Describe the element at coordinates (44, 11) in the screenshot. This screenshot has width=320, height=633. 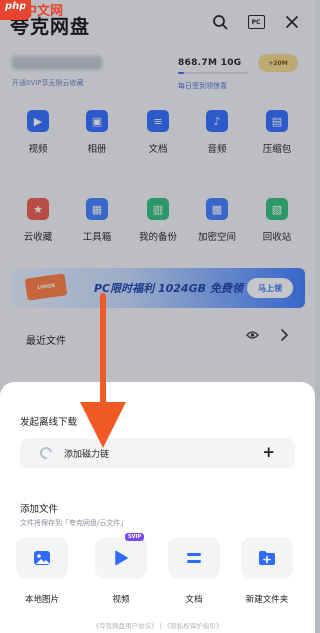
I see `watermark-text: 中文网` at that location.